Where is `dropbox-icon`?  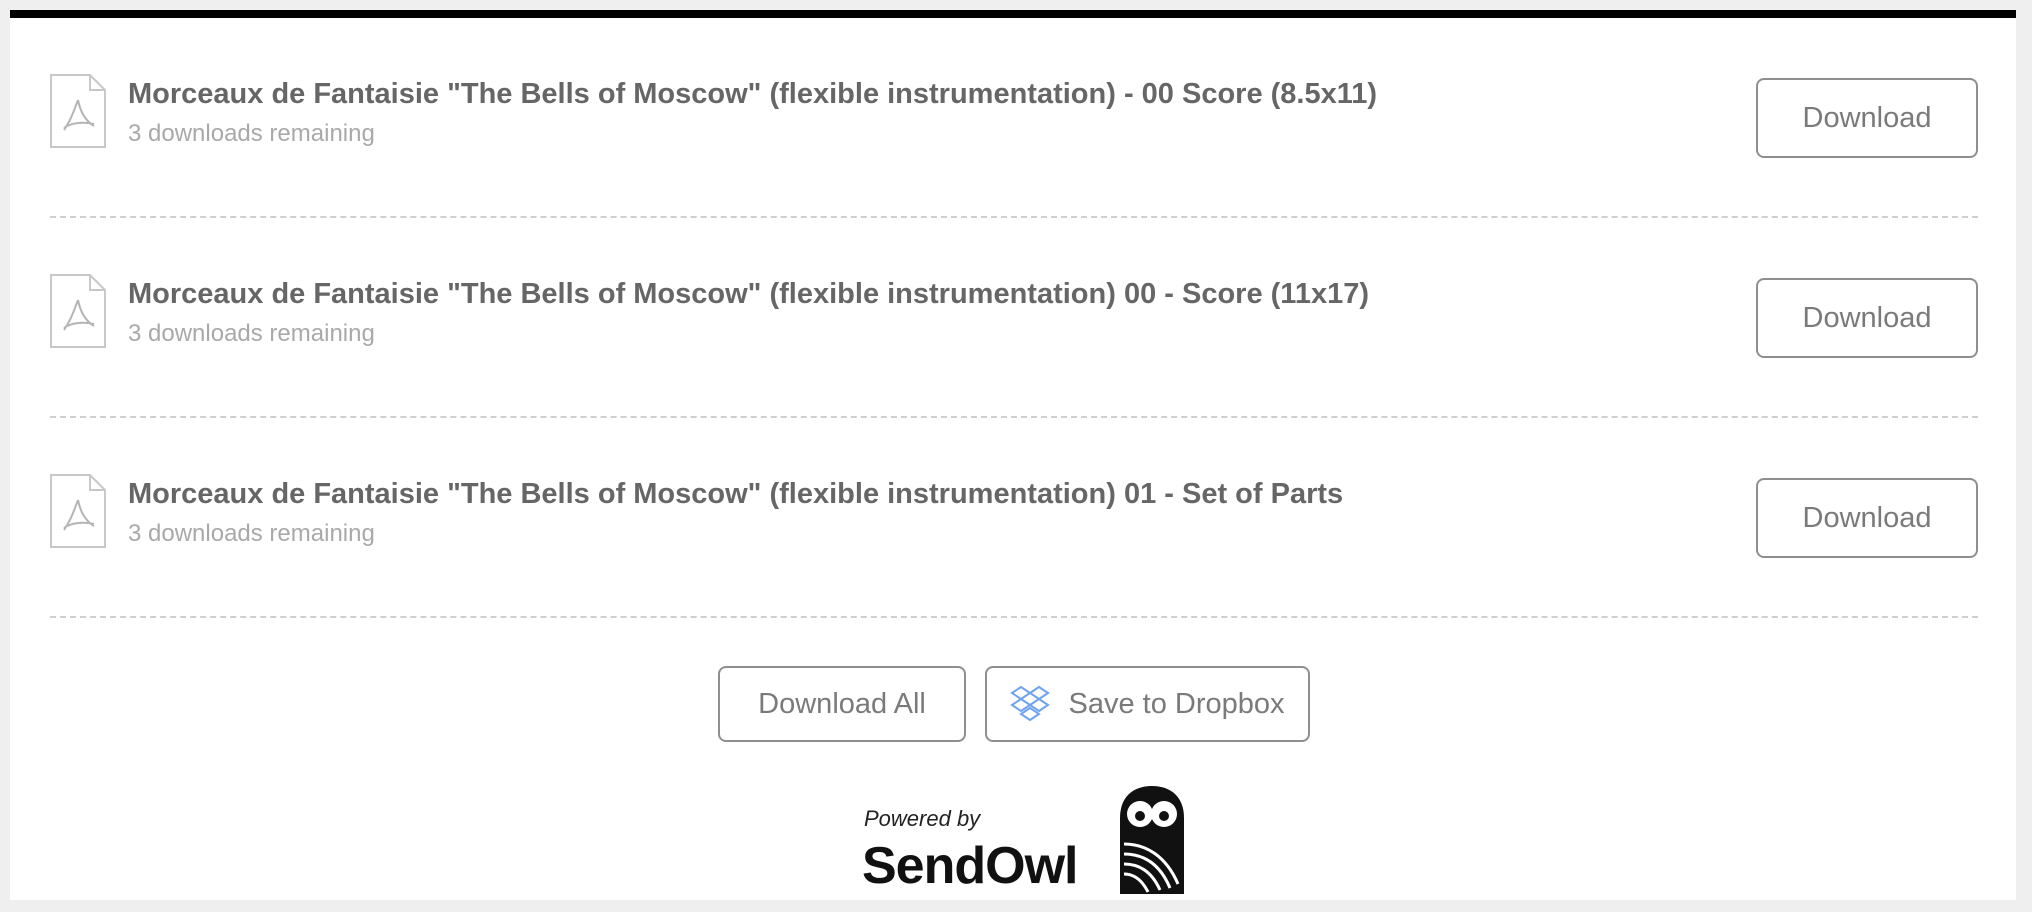 dropbox-icon is located at coordinates (1030, 703).